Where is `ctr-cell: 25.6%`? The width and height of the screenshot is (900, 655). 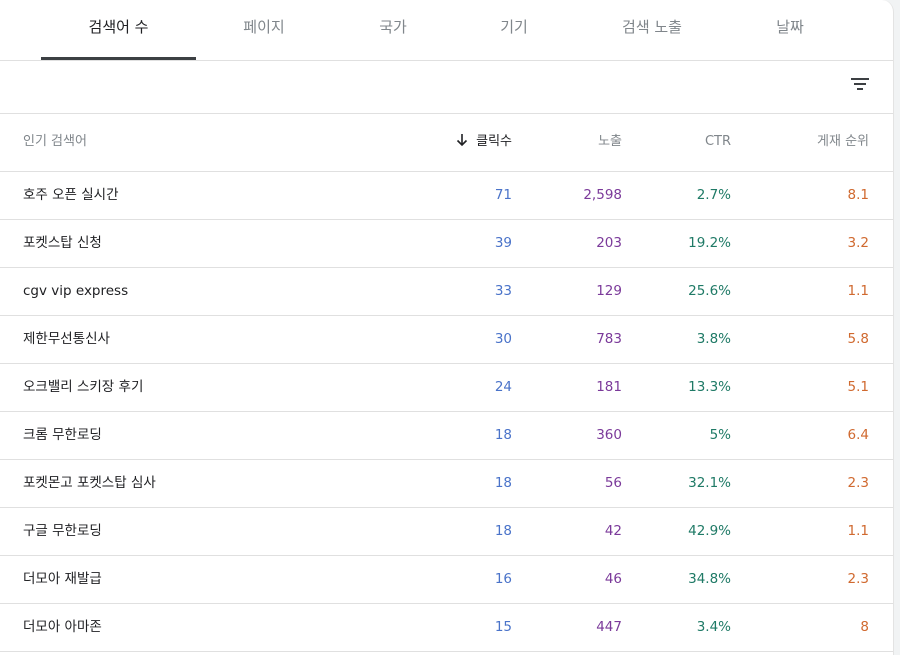 ctr-cell: 25.6% is located at coordinates (709, 291).